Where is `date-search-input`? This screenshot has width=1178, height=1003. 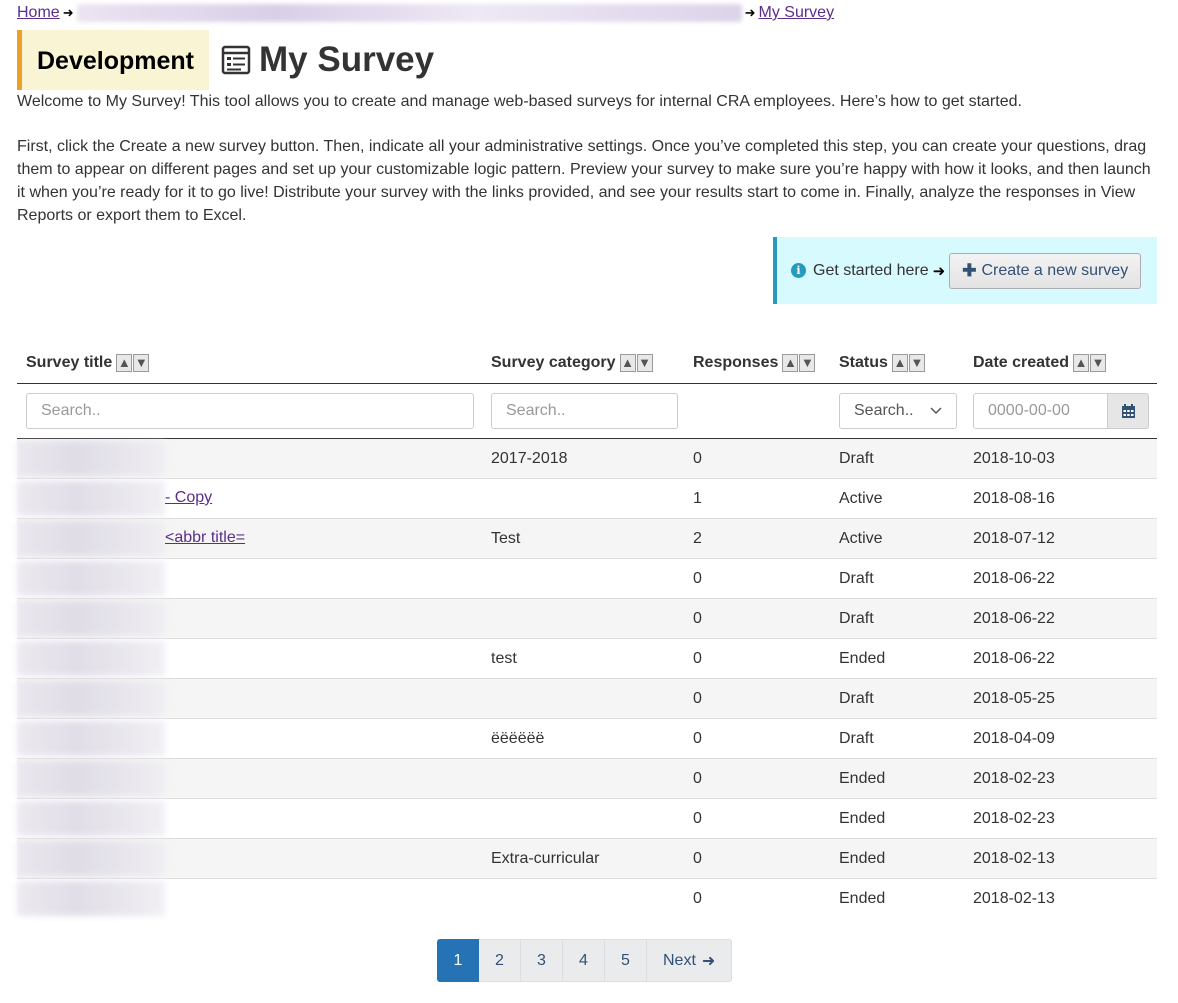 date-search-input is located at coordinates (1040, 411).